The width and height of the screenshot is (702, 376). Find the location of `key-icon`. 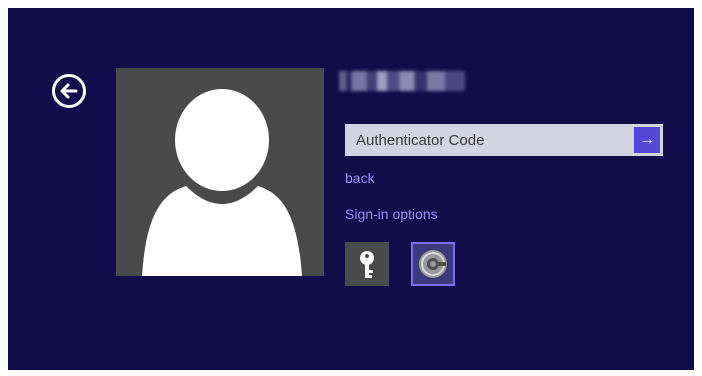

key-icon is located at coordinates (367, 264).